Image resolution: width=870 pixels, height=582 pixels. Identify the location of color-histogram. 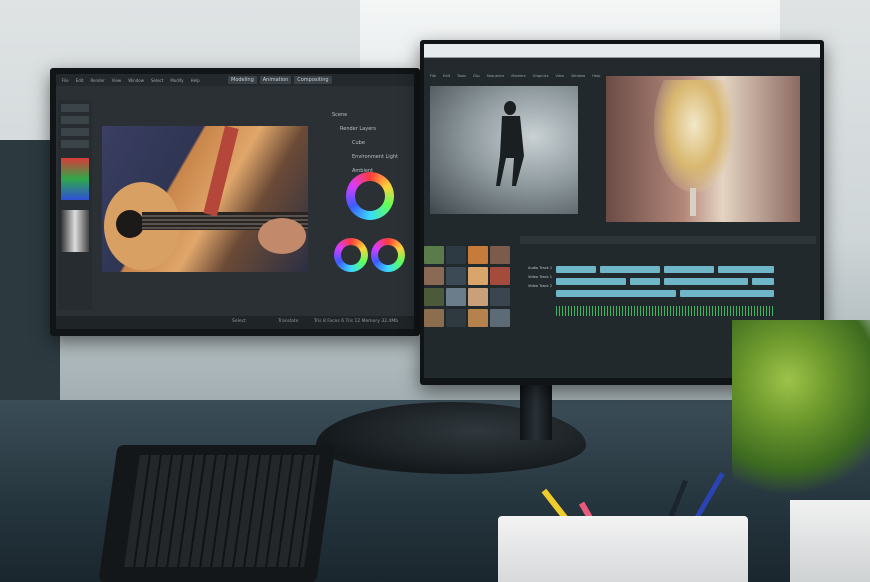
(75, 179).